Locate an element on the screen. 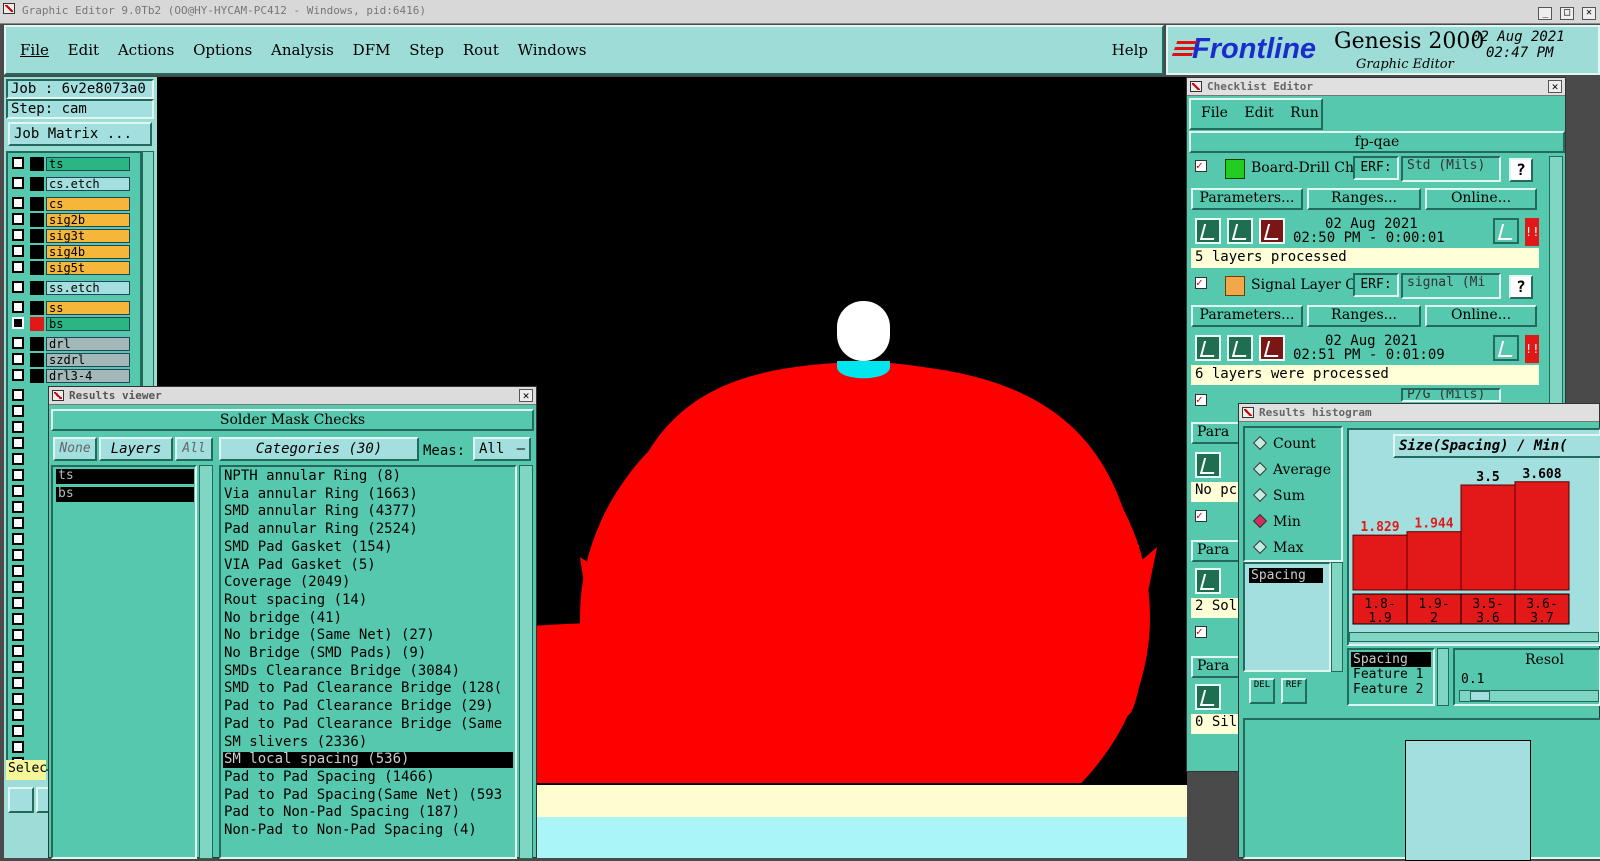 Image resolution: width=1600 pixels, height=861 pixels. category-item: SMD to Pad Clearance Bridge (128( is located at coordinates (368, 689).